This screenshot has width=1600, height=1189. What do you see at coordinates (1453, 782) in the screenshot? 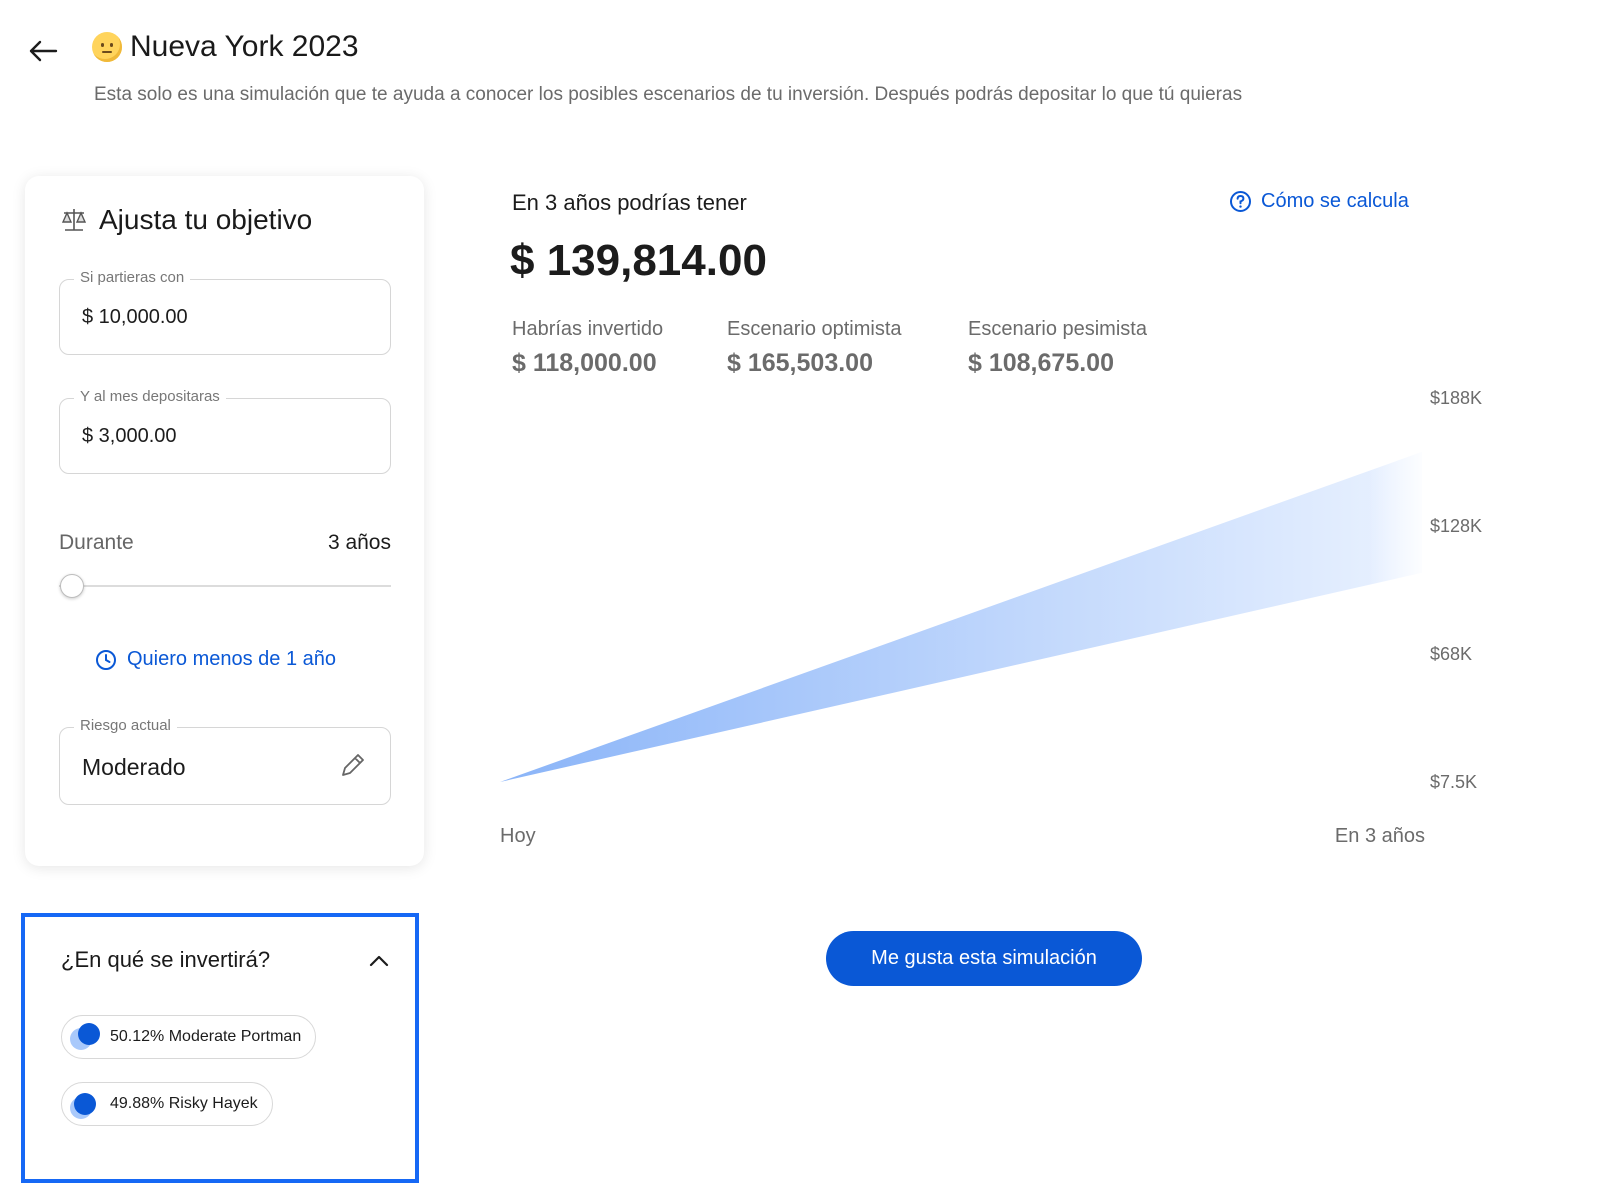
I see `y-tick-label: $7.5K` at bounding box center [1453, 782].